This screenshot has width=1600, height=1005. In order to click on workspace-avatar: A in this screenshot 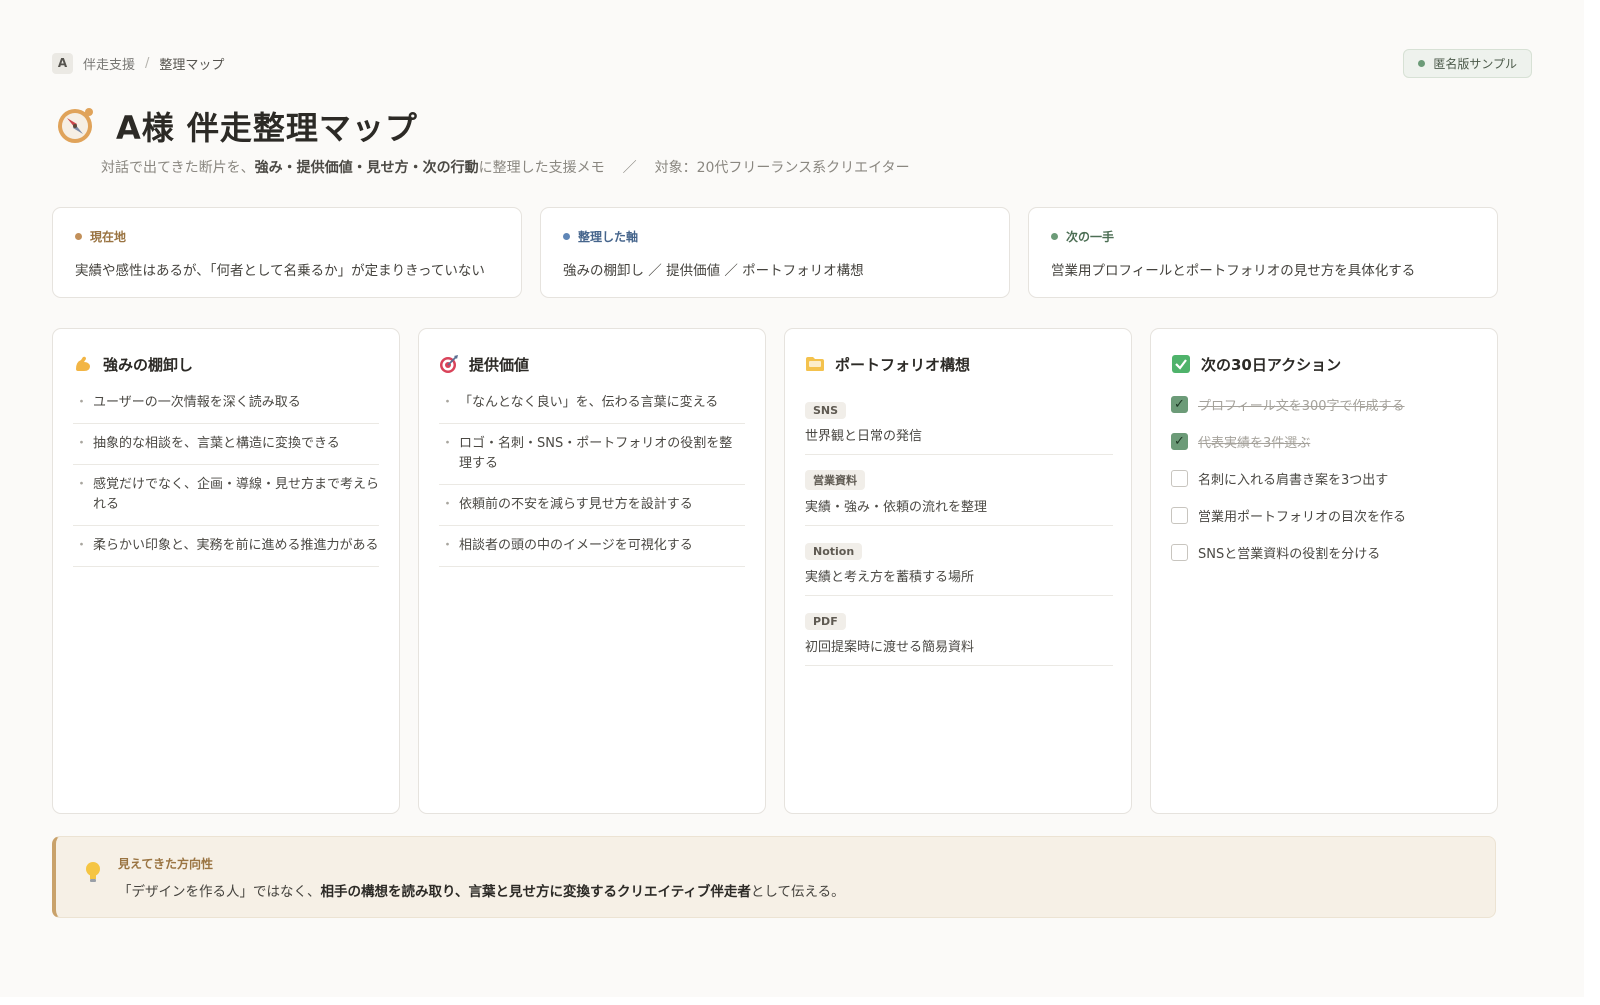, I will do `click(62, 63)`.